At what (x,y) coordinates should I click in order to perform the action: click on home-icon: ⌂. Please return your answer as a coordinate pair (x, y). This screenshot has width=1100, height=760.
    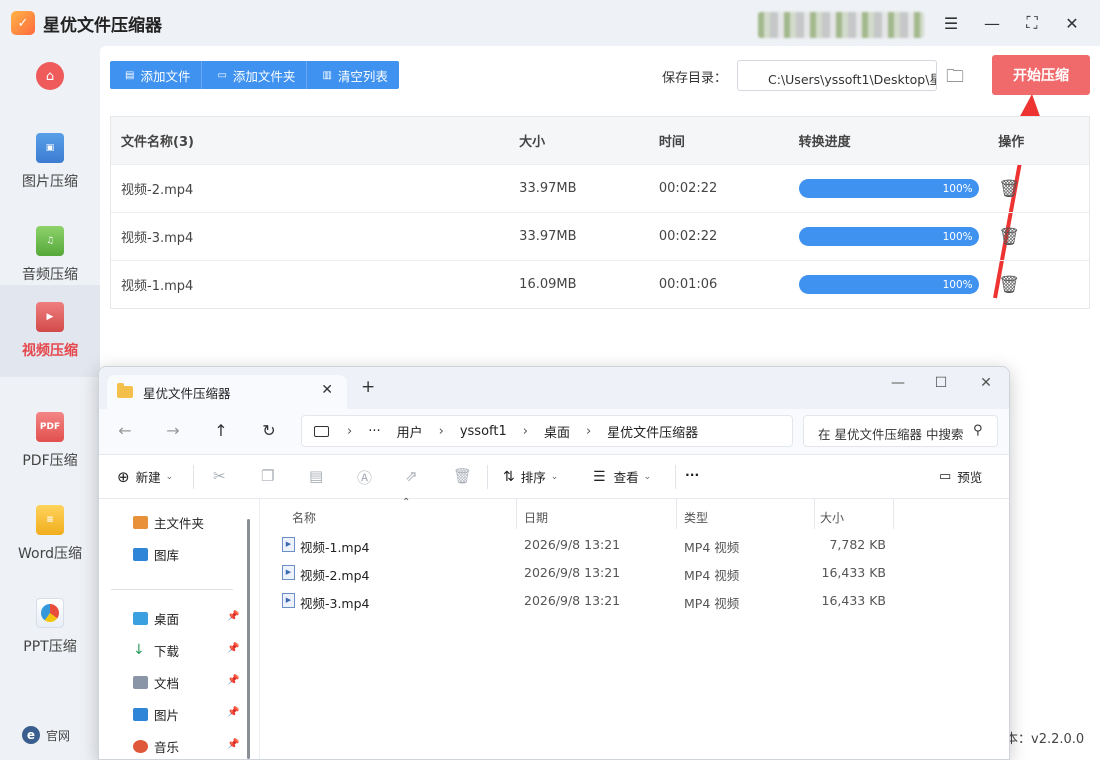
    Looking at the image, I should click on (50, 76).